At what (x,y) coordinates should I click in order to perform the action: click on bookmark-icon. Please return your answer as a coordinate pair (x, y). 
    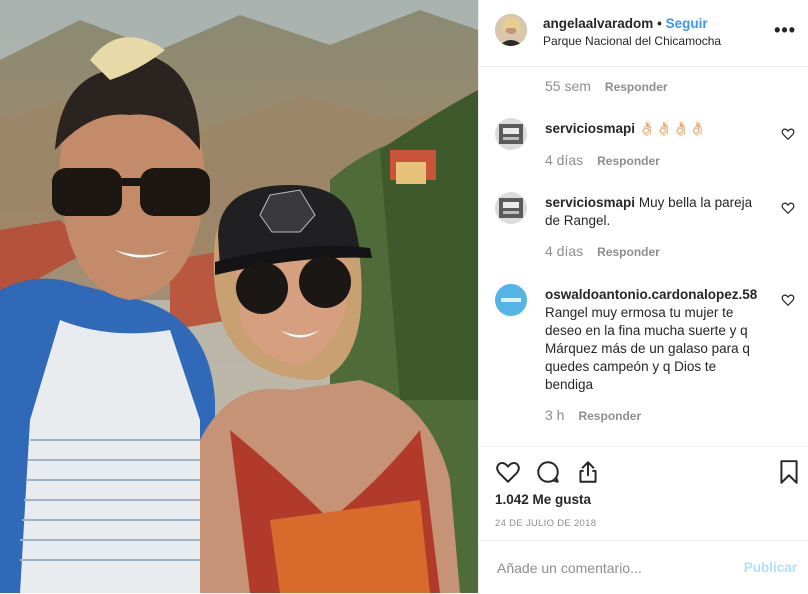
    Looking at the image, I should click on (789, 472).